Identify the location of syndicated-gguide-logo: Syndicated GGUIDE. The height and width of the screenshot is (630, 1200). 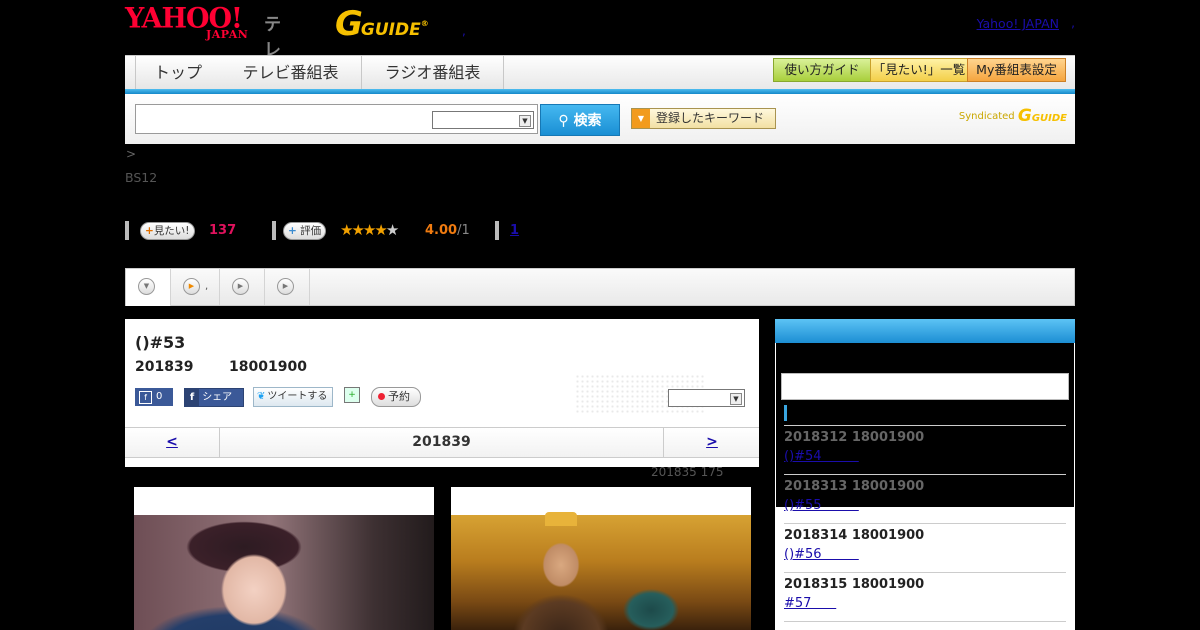
(1013, 116).